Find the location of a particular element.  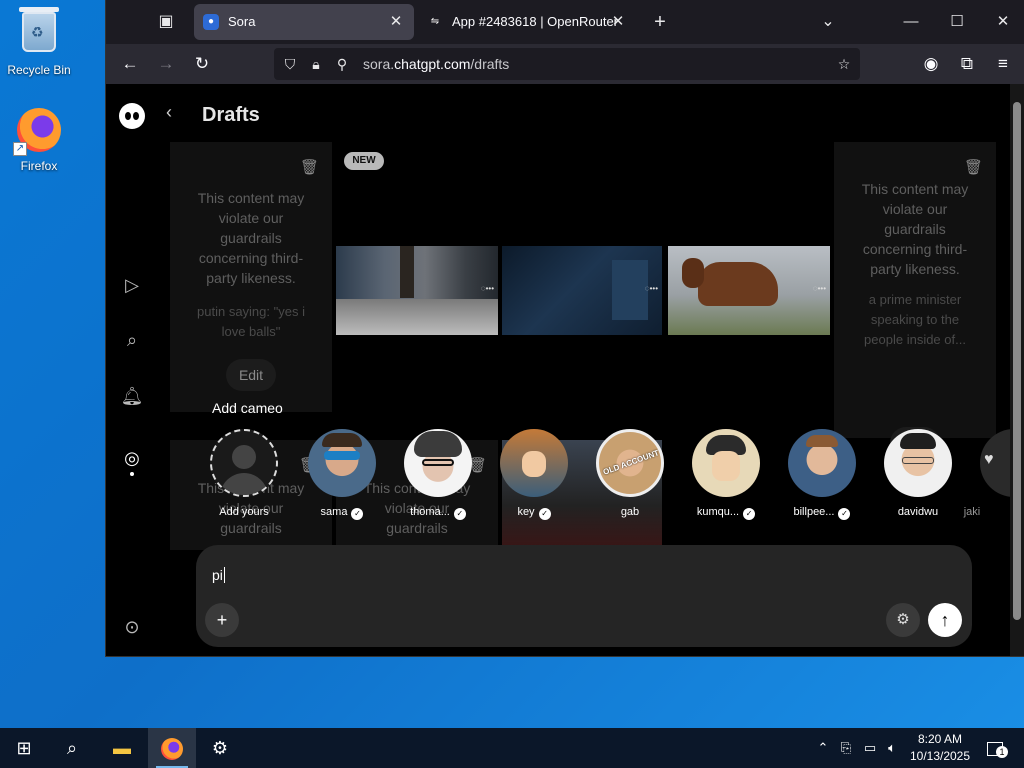

cameo-name: billpee... ✓ is located at coordinates (822, 513).